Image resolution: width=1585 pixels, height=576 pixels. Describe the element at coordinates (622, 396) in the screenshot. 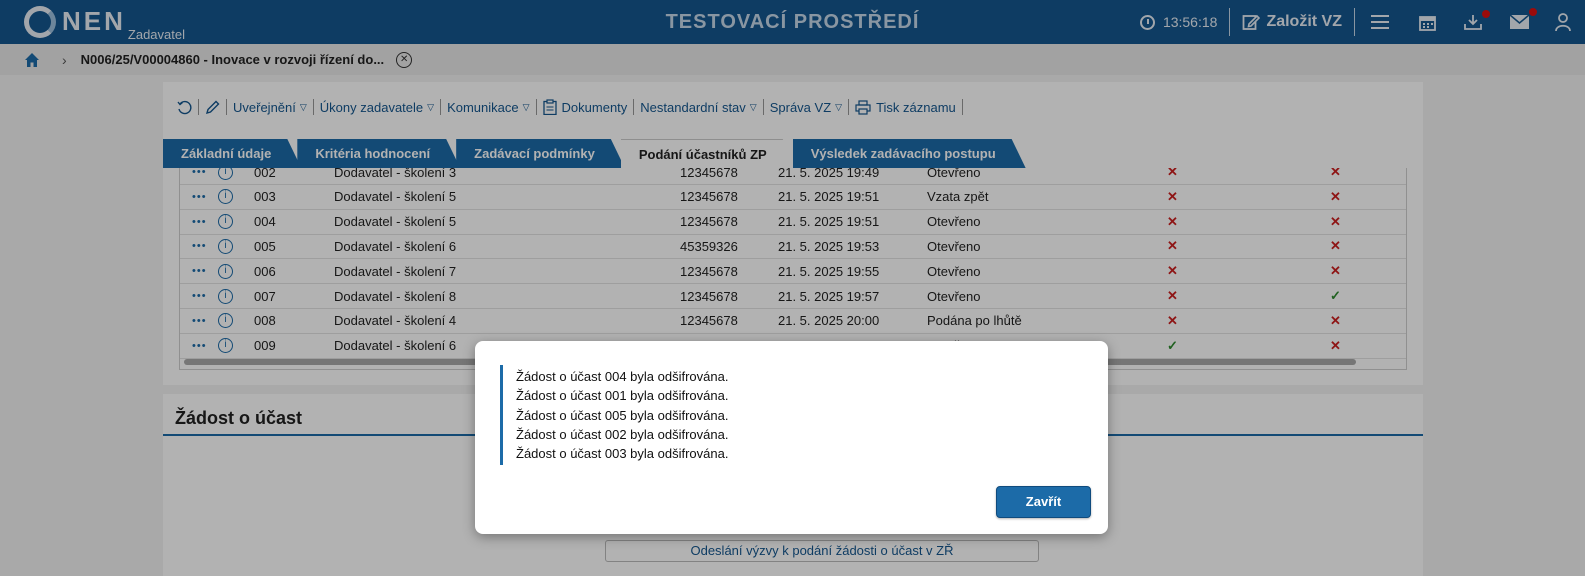

I see `message-line: Žádost o účast 001 byla odšifrována.` at that location.